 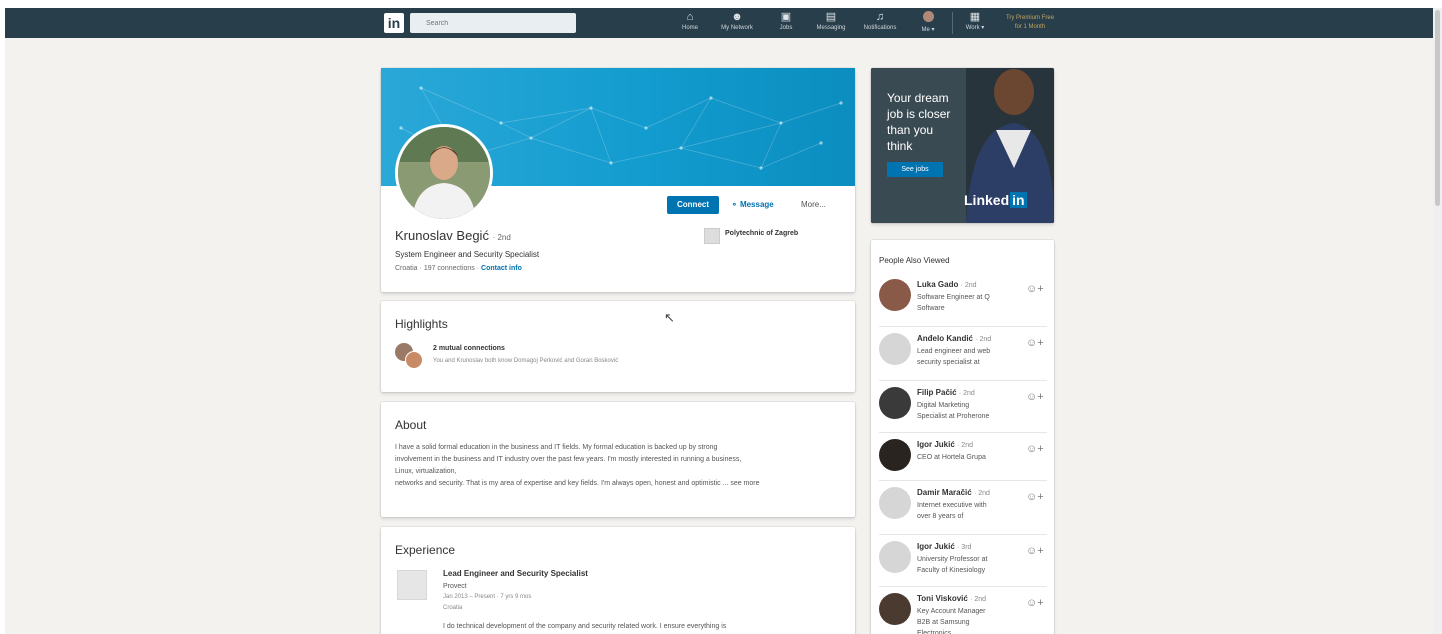 I want to click on nav-home-label: Home, so click(x=689, y=28).